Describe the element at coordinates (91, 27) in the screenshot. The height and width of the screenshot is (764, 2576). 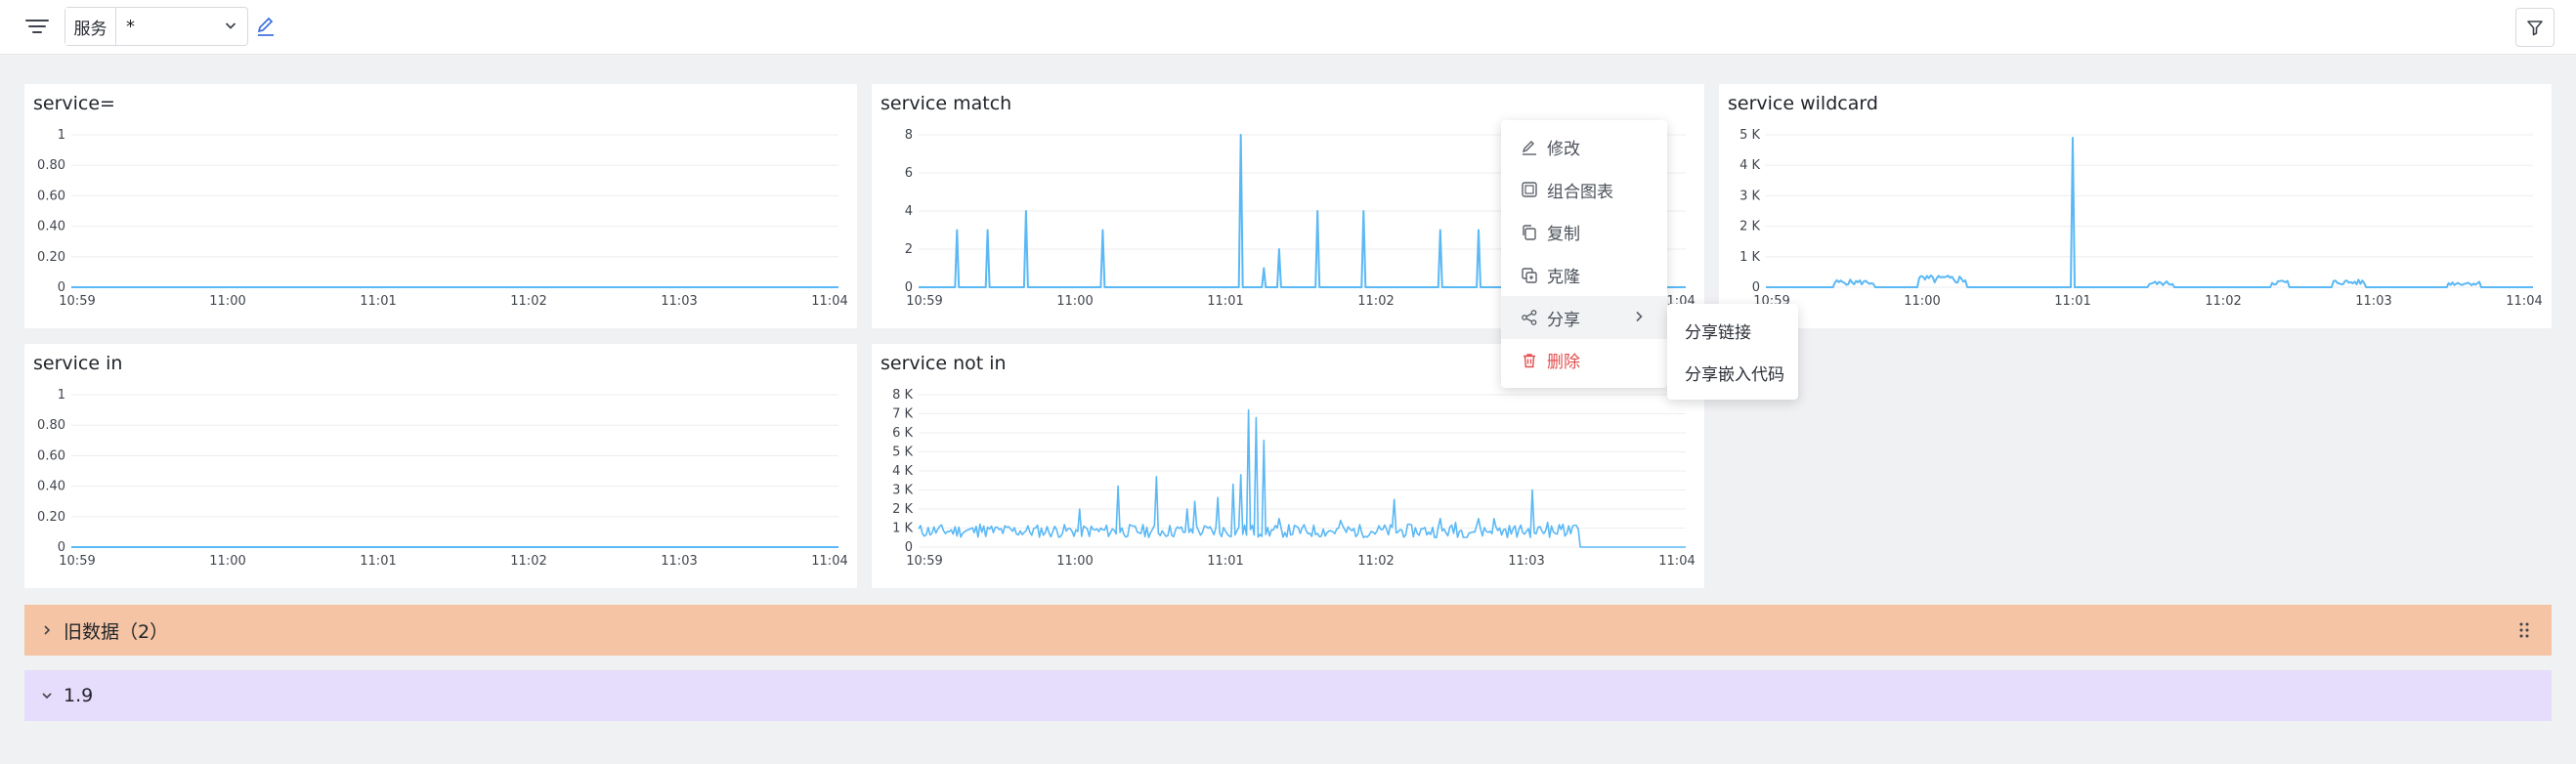
I see `variable-label: 服务` at that location.